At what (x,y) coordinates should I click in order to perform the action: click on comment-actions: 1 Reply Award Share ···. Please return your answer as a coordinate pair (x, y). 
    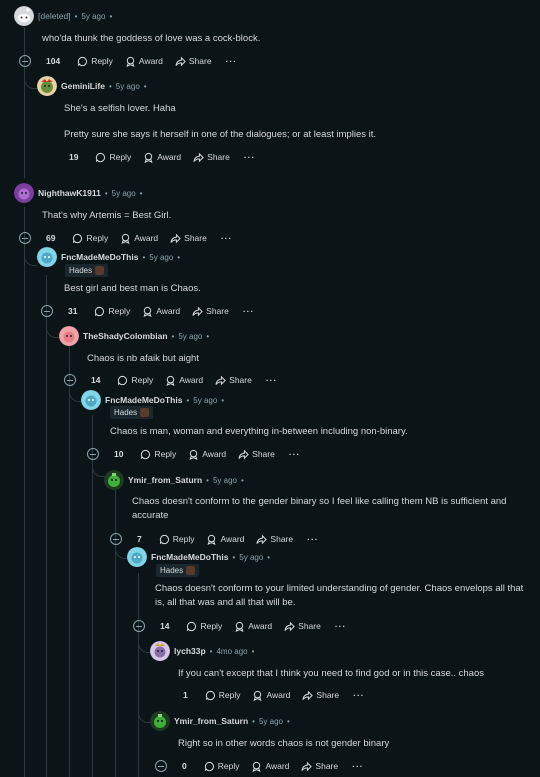
    Looking at the image, I should click on (271, 695).